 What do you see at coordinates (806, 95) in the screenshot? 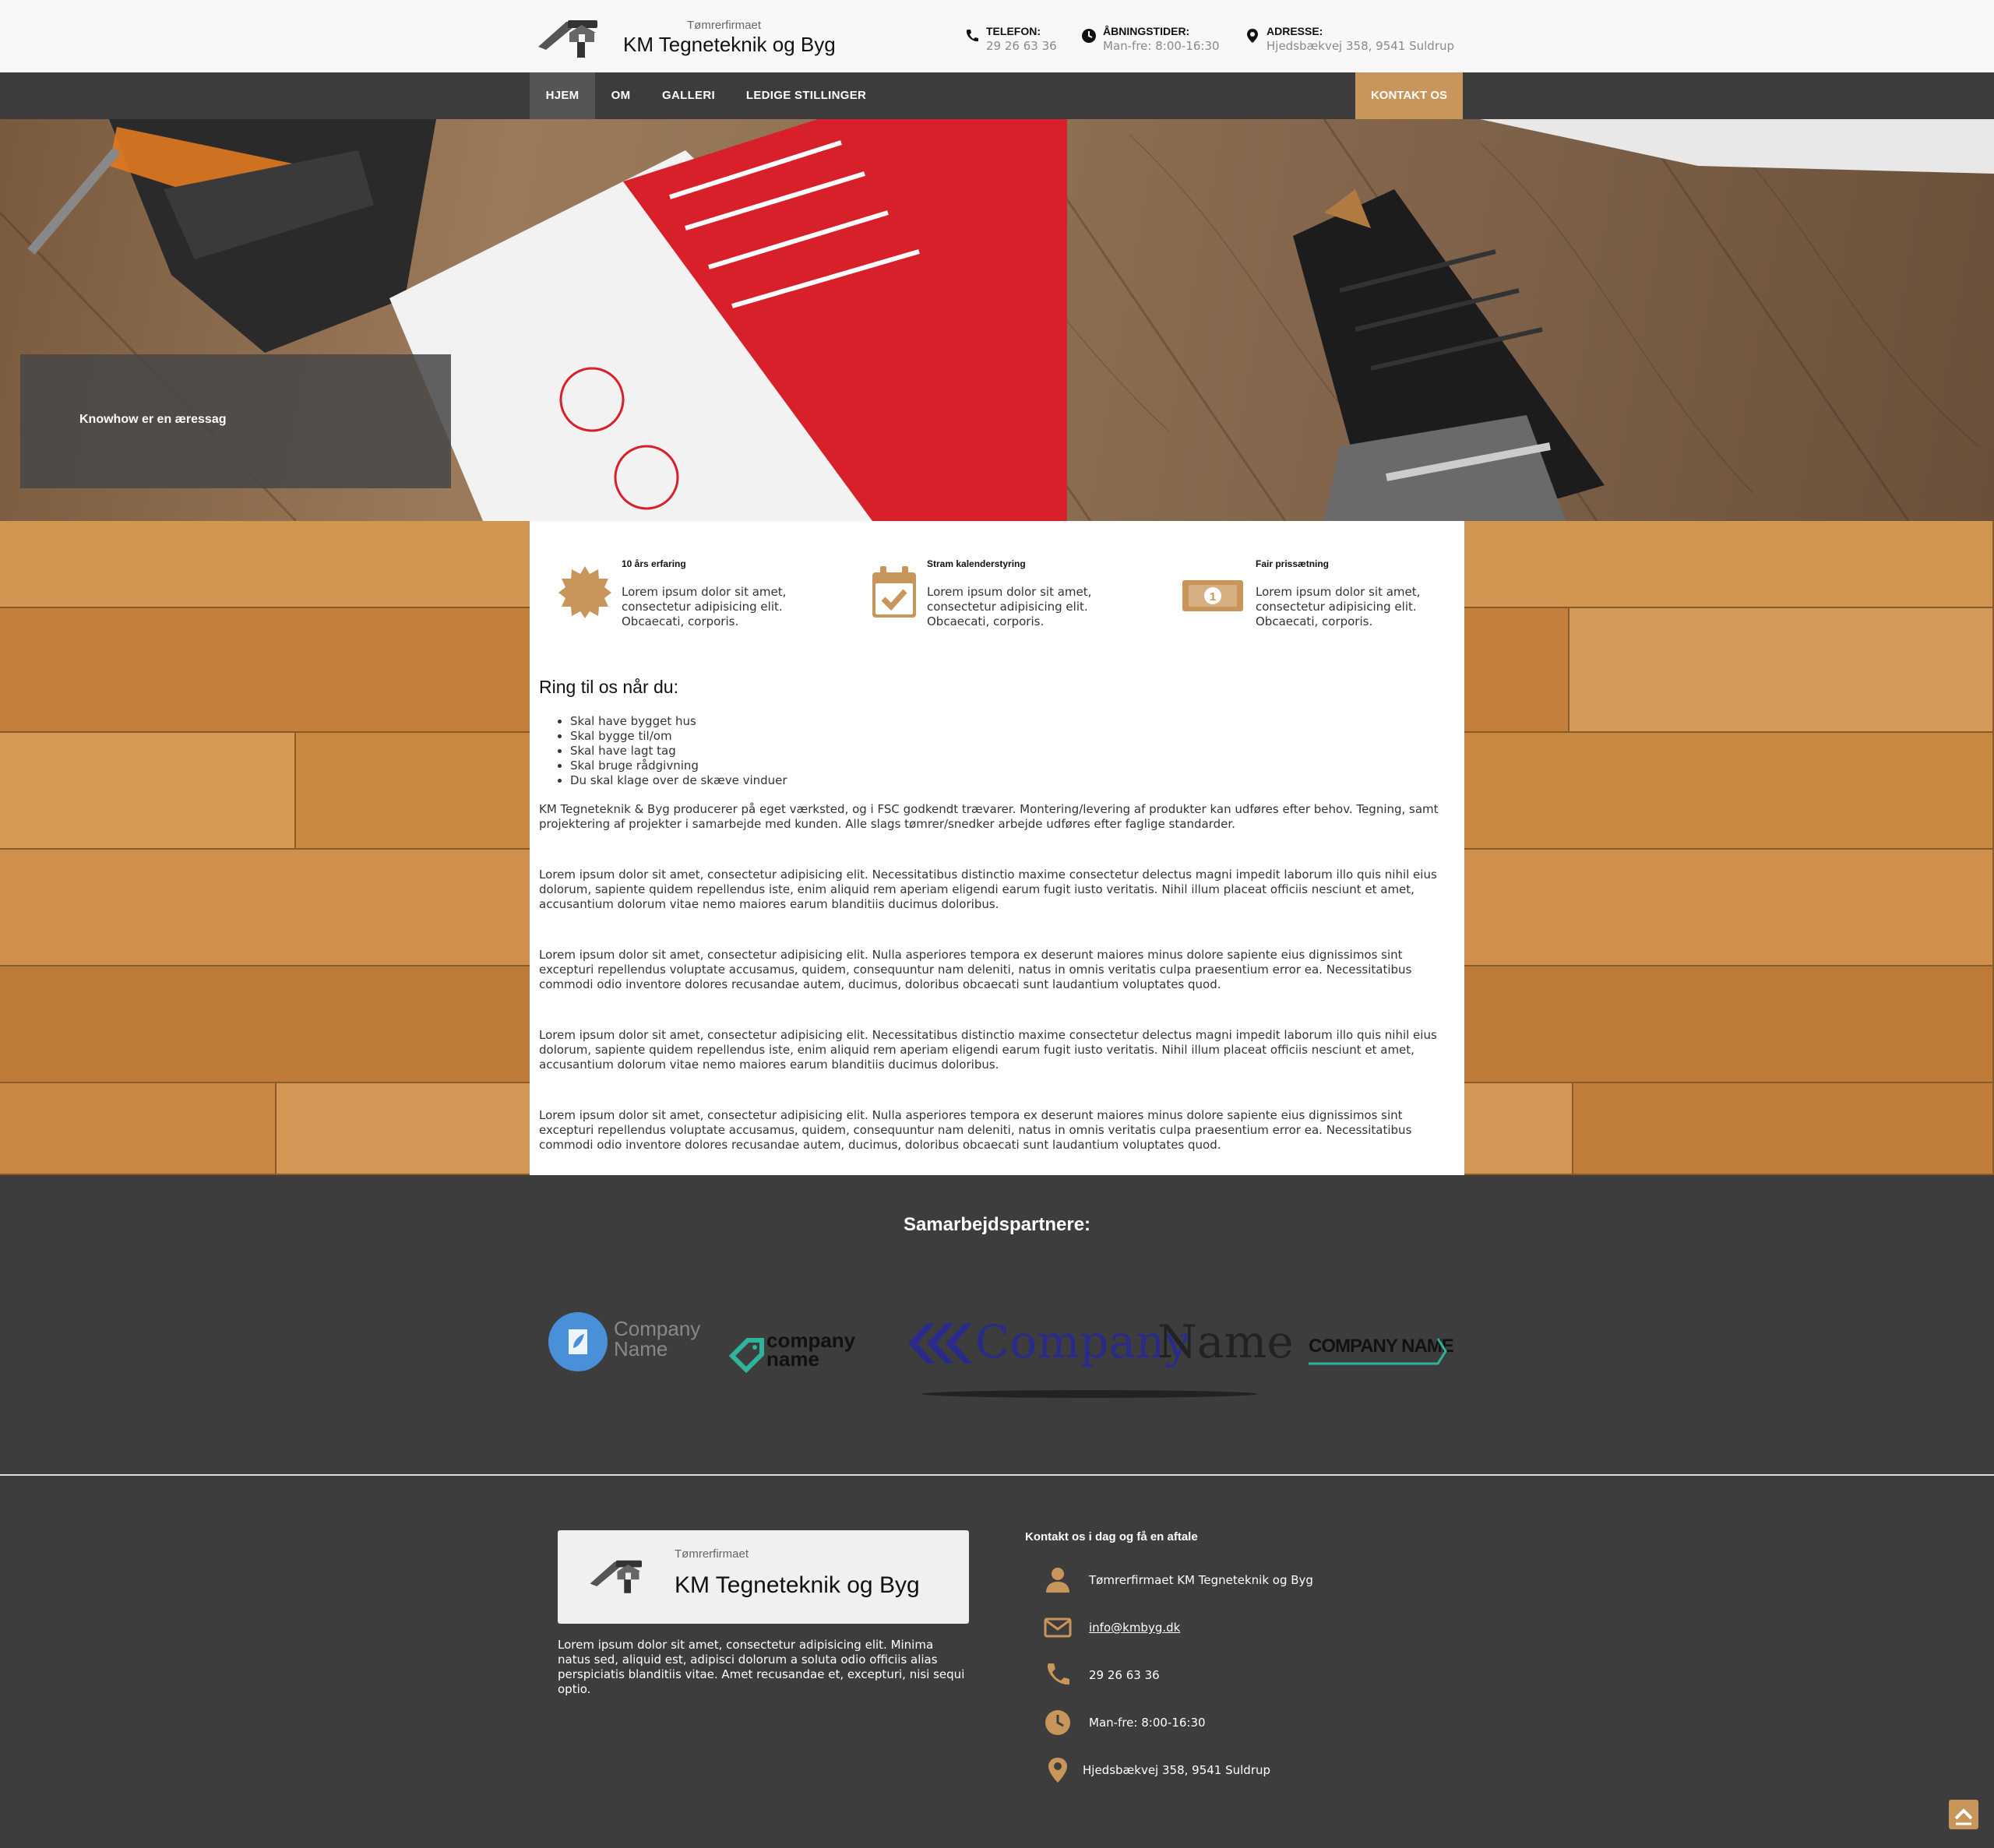
I see `nav-item-ledige-stillinger: LEDIGE STILLINGER` at bounding box center [806, 95].